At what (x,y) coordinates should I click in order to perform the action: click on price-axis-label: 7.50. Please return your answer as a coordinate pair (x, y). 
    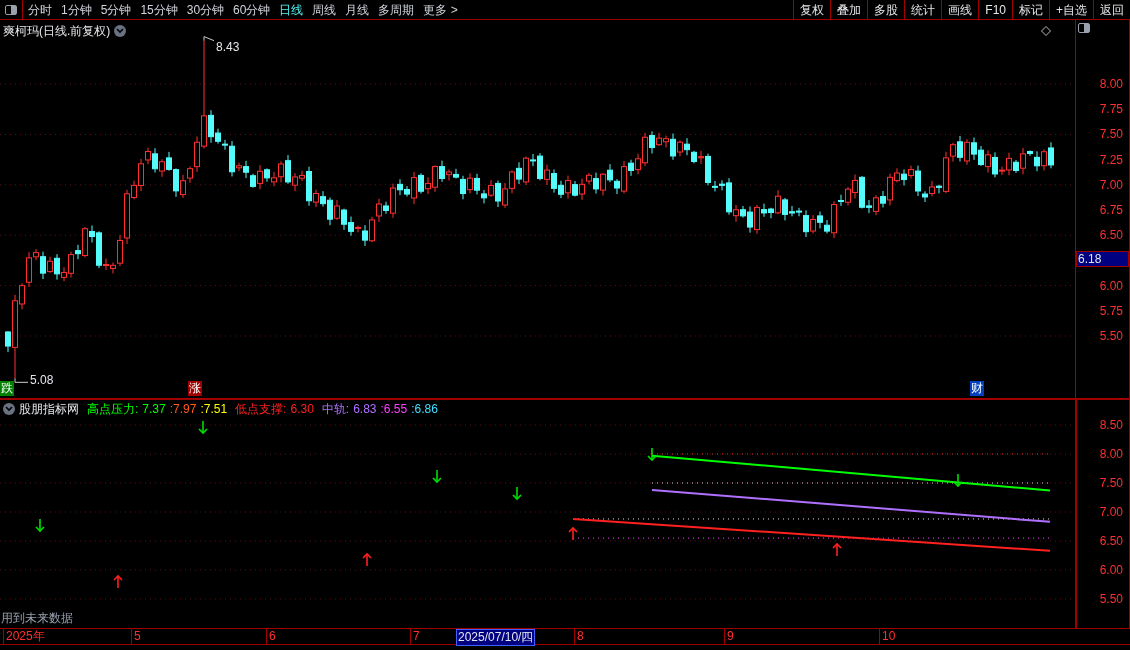
    Looking at the image, I should click on (1111, 134).